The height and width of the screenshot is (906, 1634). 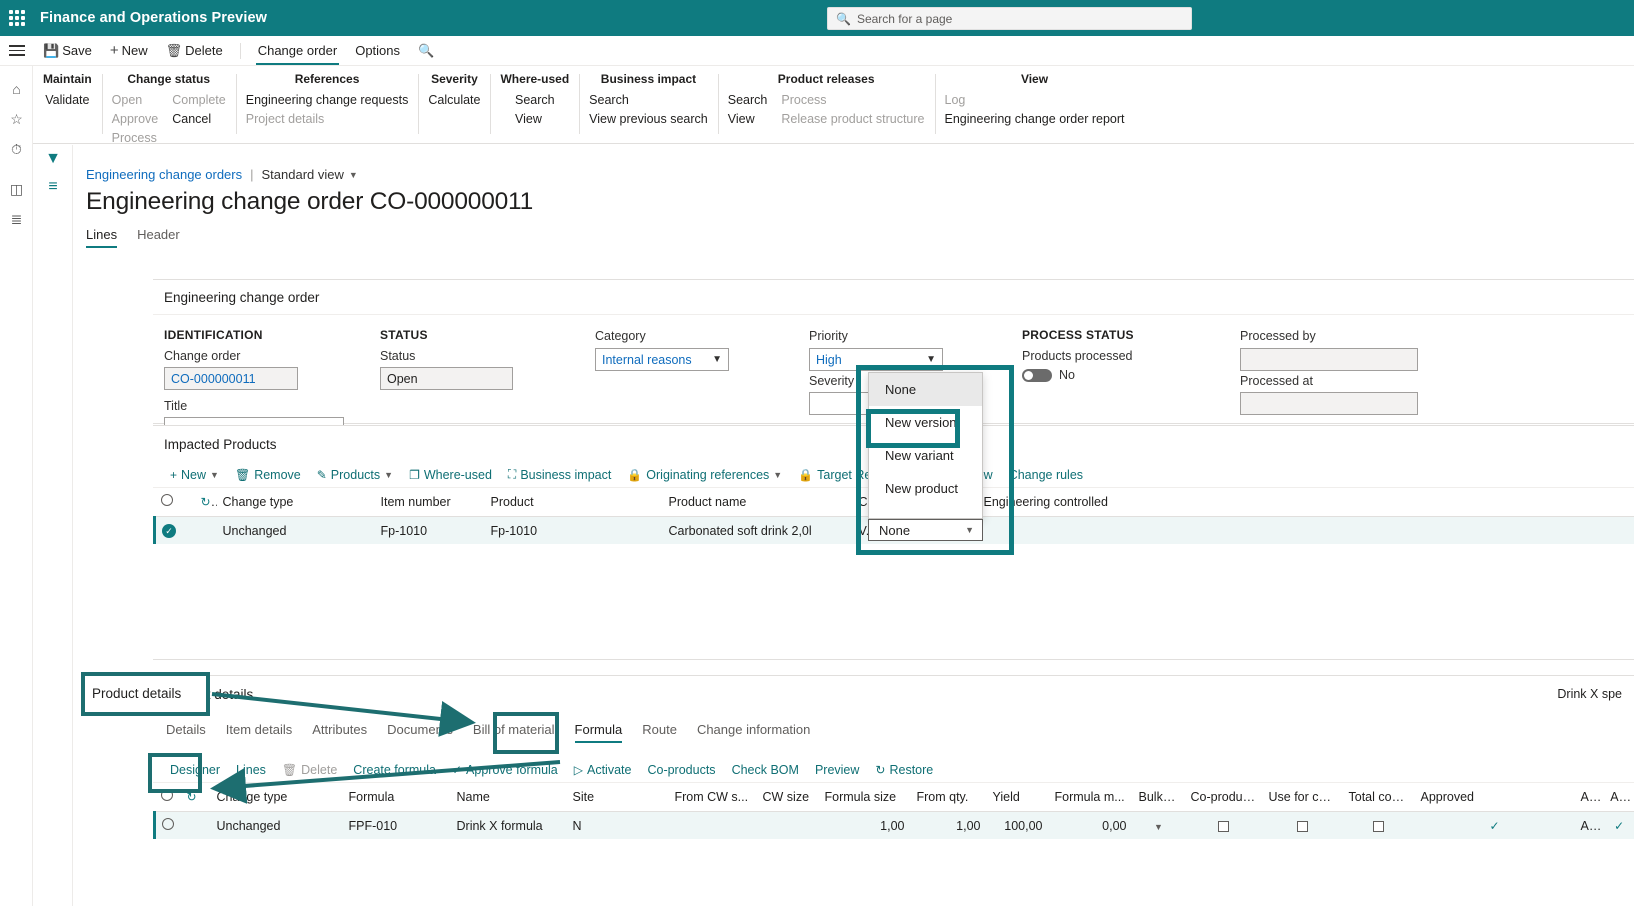 I want to click on ribbon-item-engineering-change-requests: Engineering change requests, so click(x=327, y=100).